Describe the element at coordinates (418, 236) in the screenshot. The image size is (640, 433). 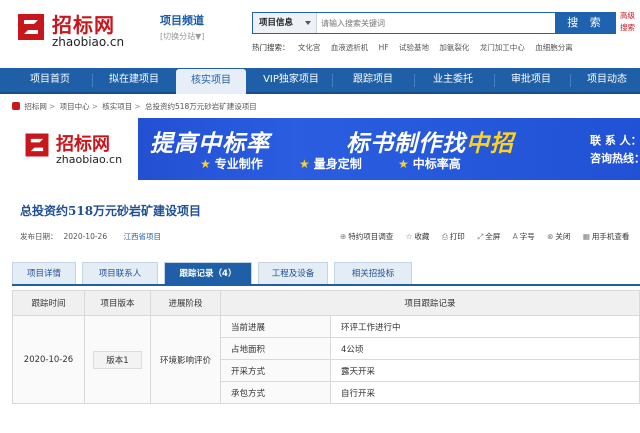
I see `favorite-action: ☆ 收藏` at that location.